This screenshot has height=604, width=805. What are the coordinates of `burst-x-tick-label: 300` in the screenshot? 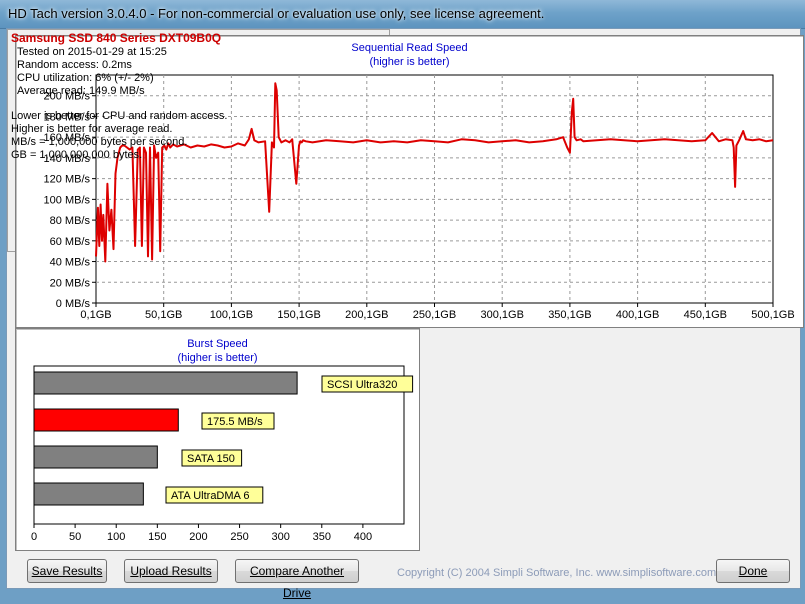 It's located at (280, 537).